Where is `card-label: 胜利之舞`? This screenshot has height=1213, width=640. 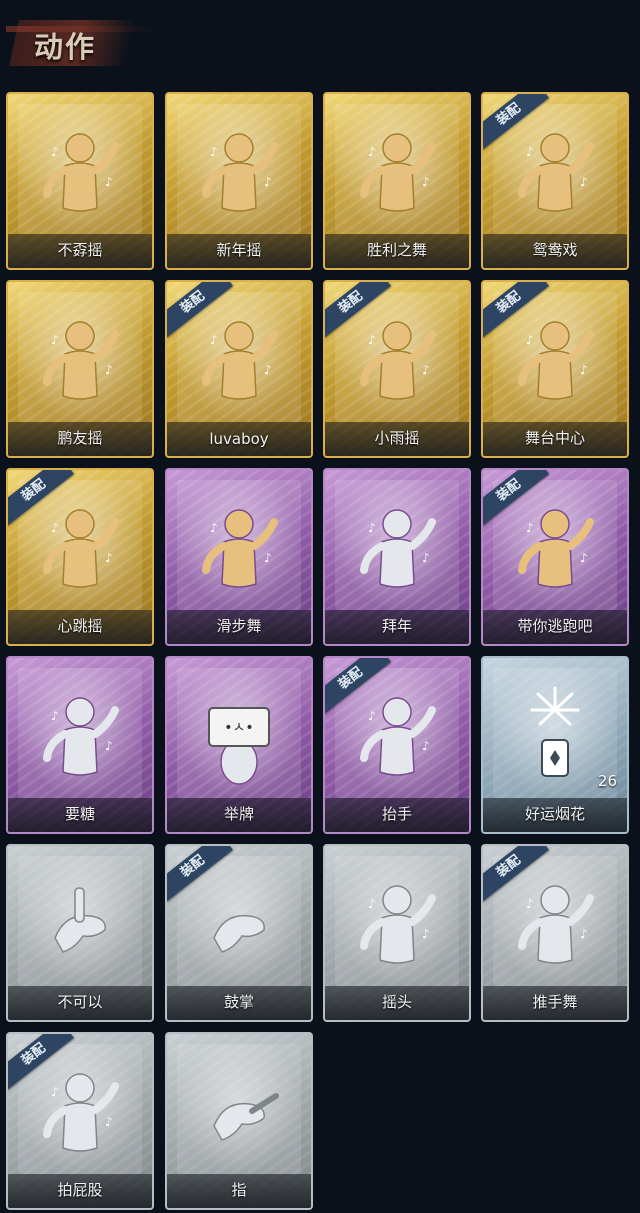 card-label: 胜利之舞 is located at coordinates (396, 250).